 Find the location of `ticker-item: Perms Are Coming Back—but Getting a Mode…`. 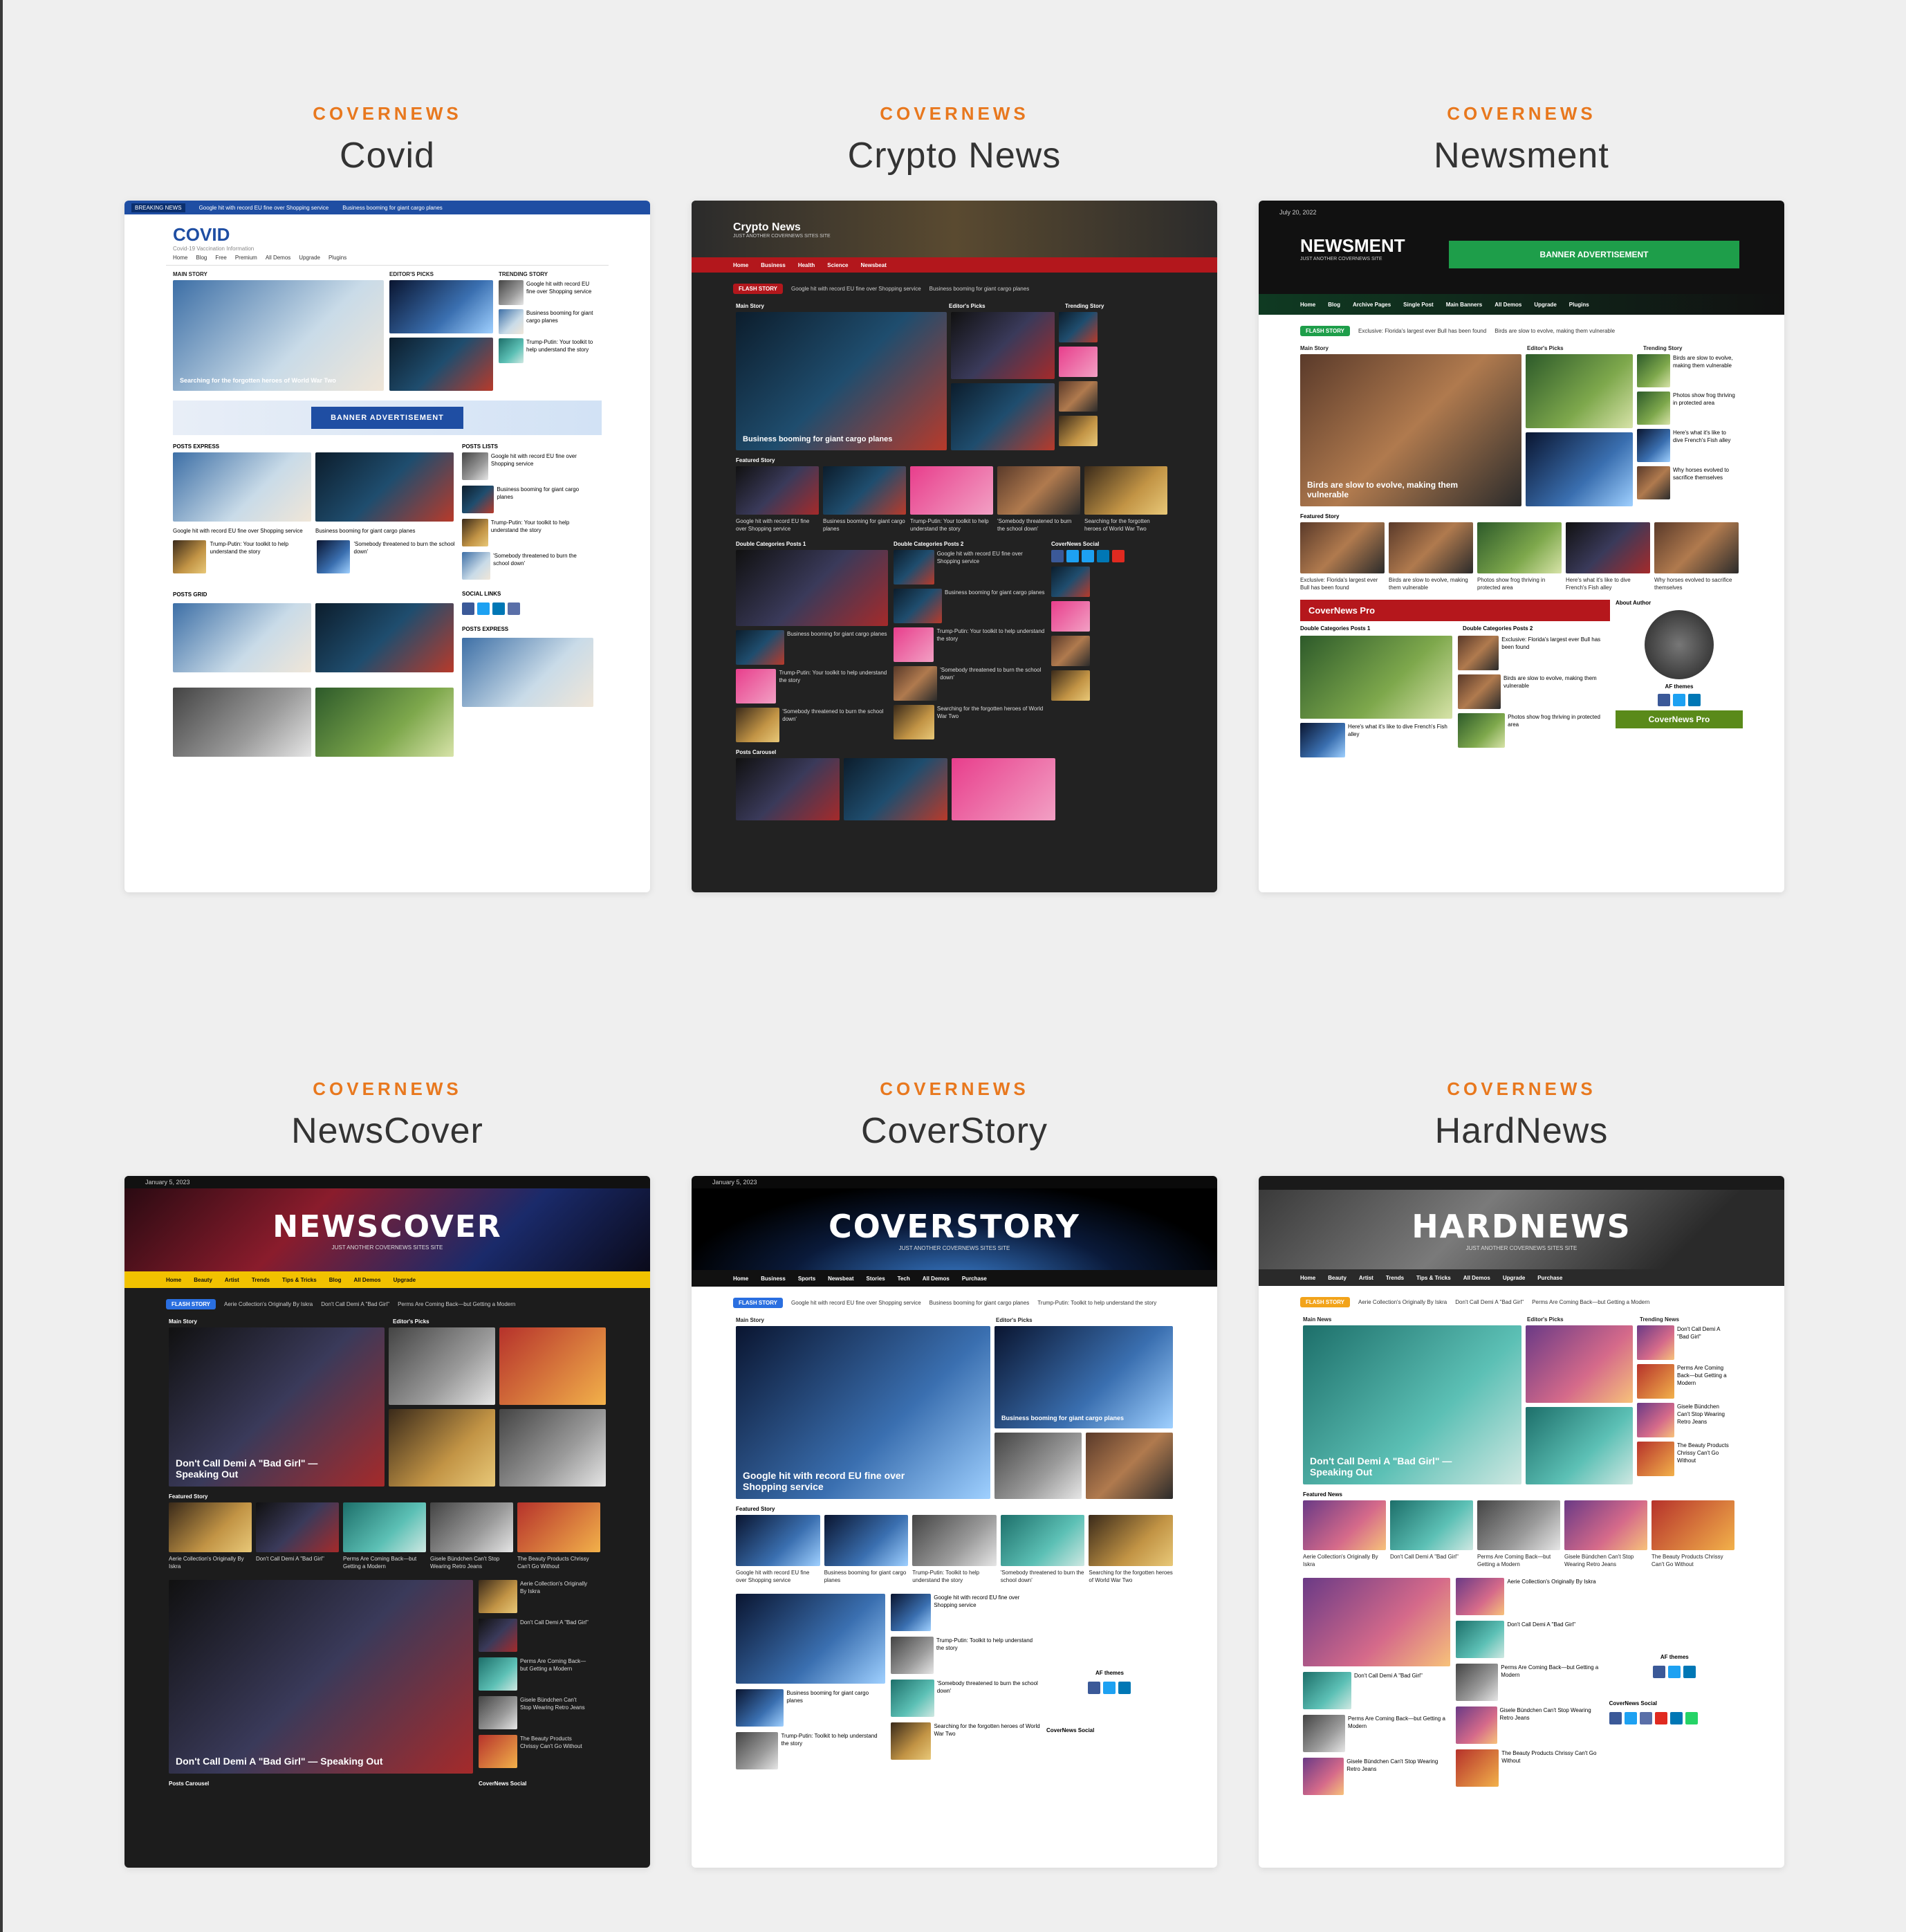

ticker-item: Perms Are Coming Back—but Getting a Mode… is located at coordinates (1590, 1302).